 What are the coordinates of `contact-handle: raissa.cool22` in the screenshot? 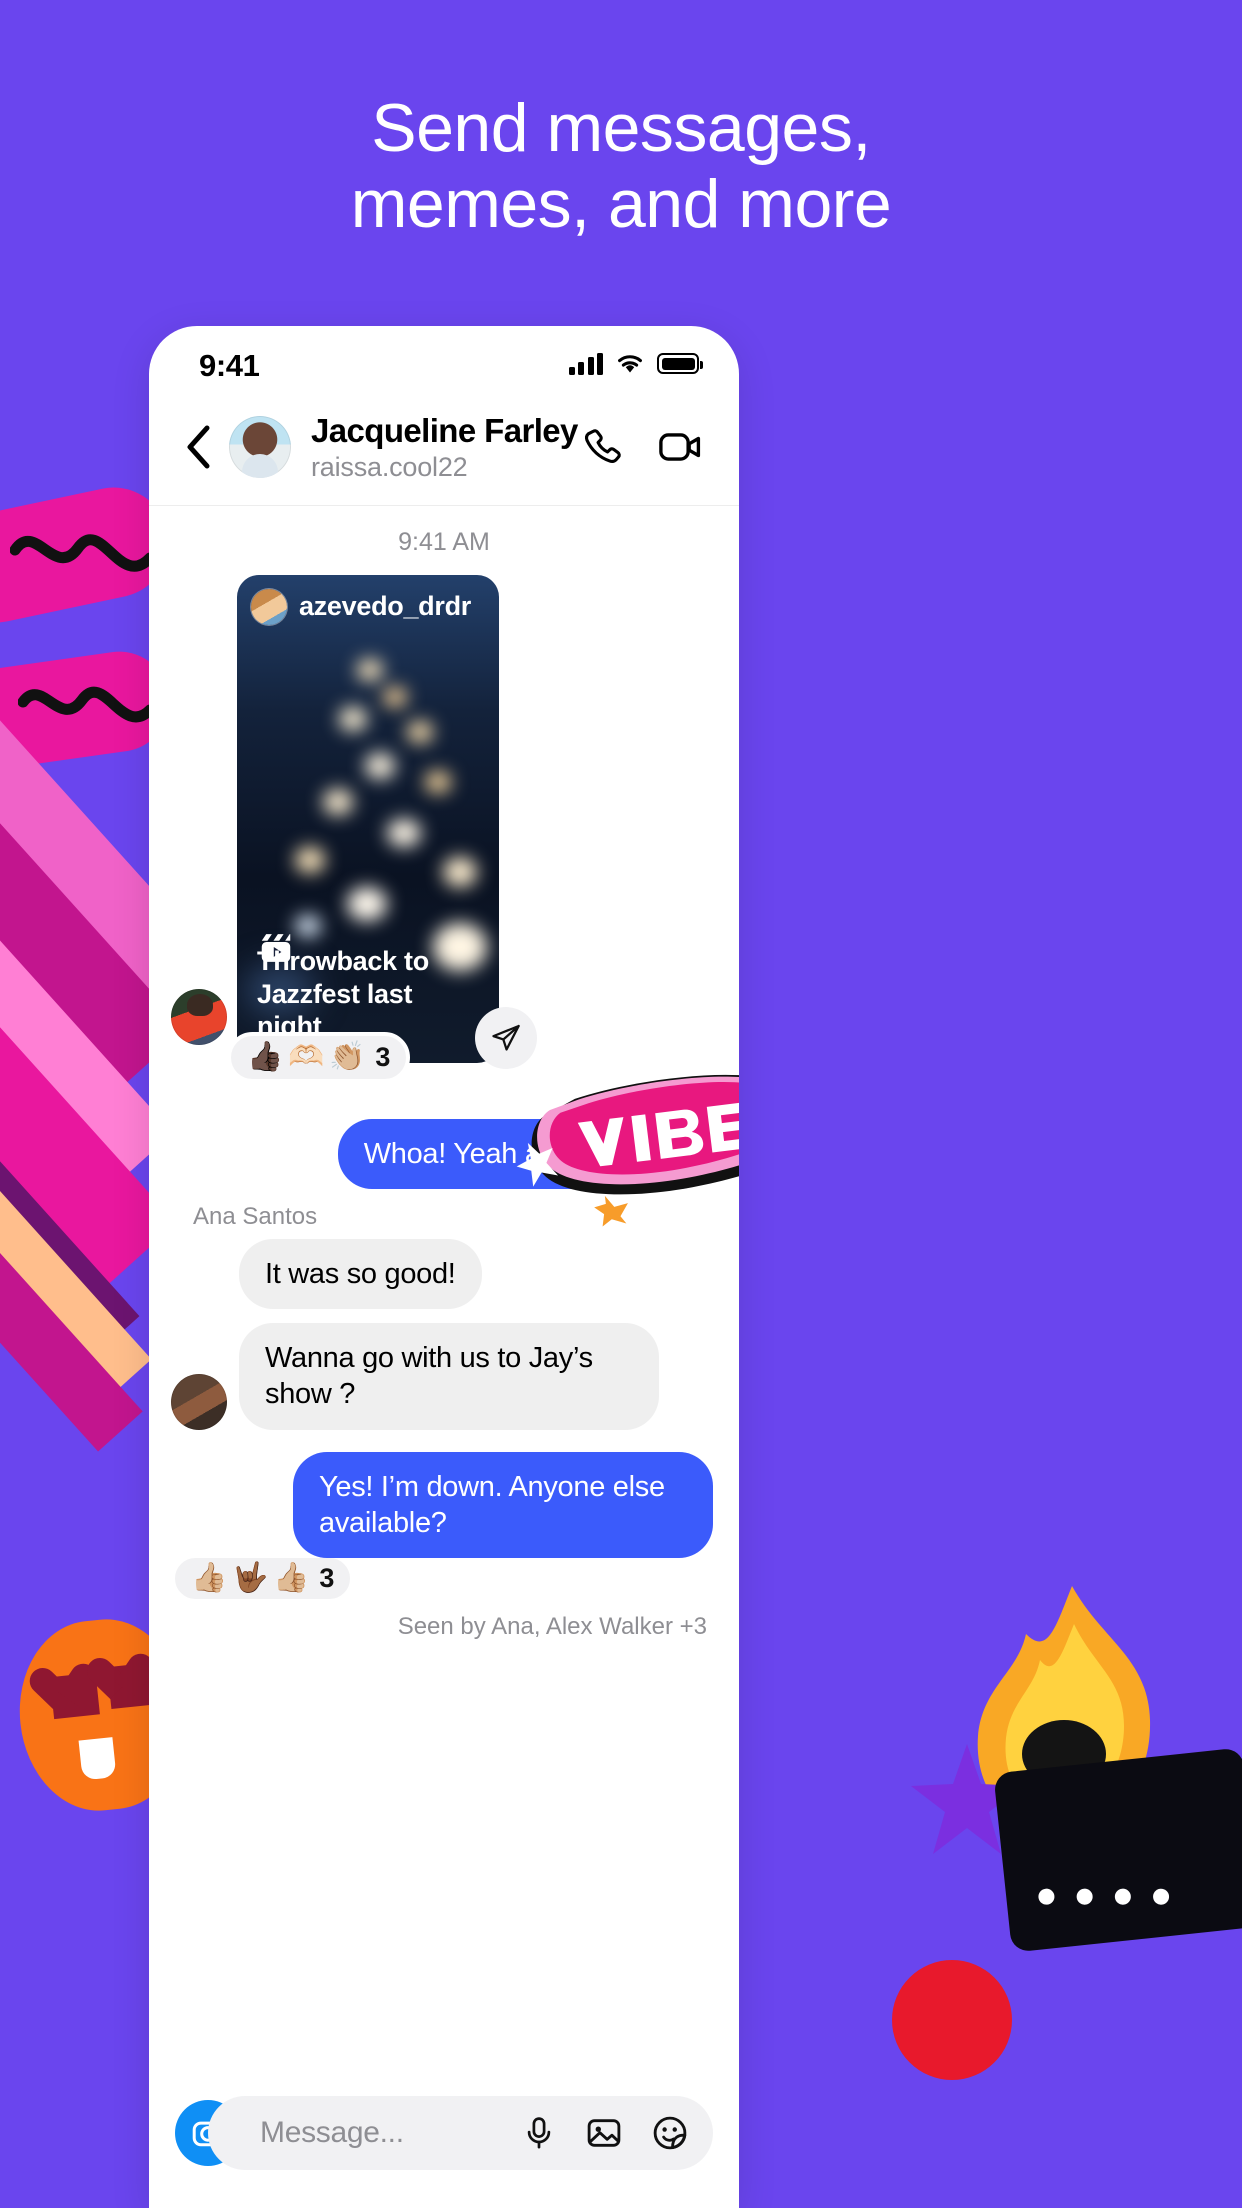 It's located at (389, 466).